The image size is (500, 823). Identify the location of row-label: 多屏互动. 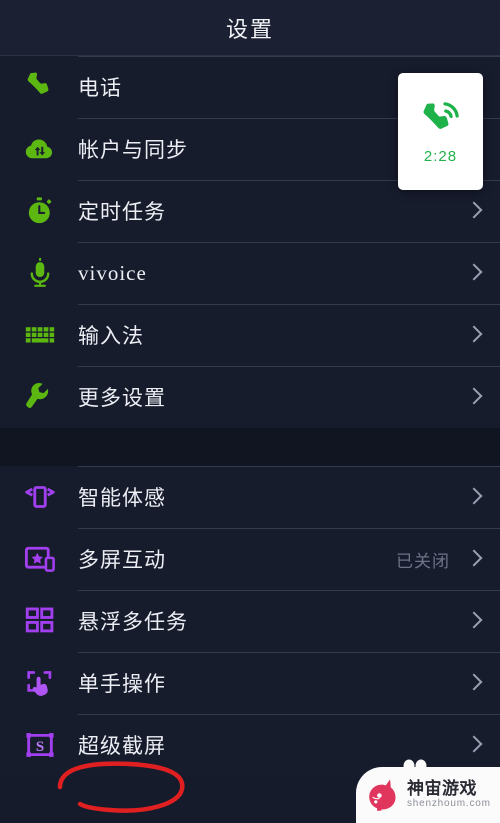
(122, 560).